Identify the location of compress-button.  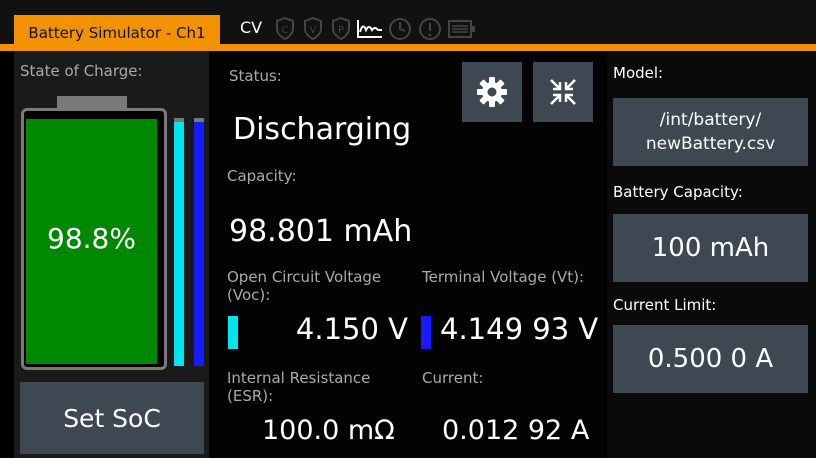
(563, 92).